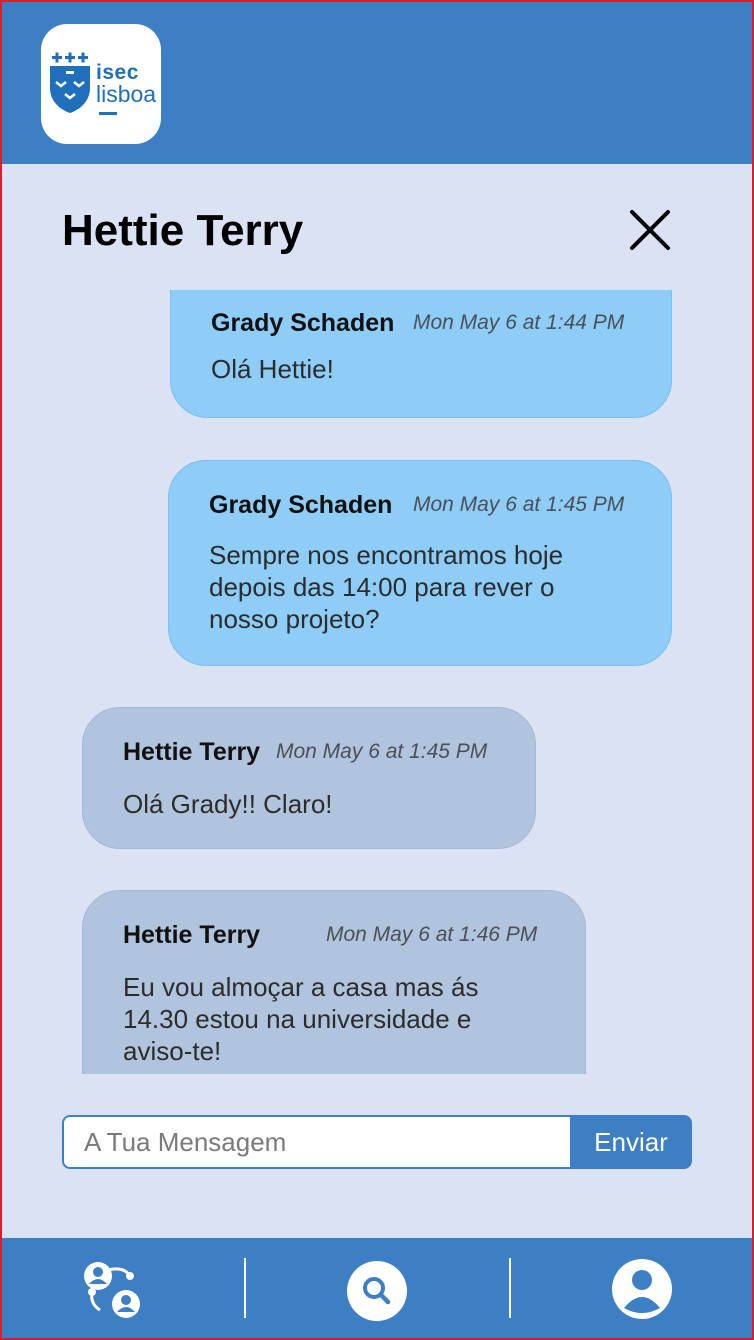 Image resolution: width=754 pixels, height=1340 pixels. Describe the element at coordinates (126, 94) in the screenshot. I see `logo-text-lisboa: lisboa` at that location.